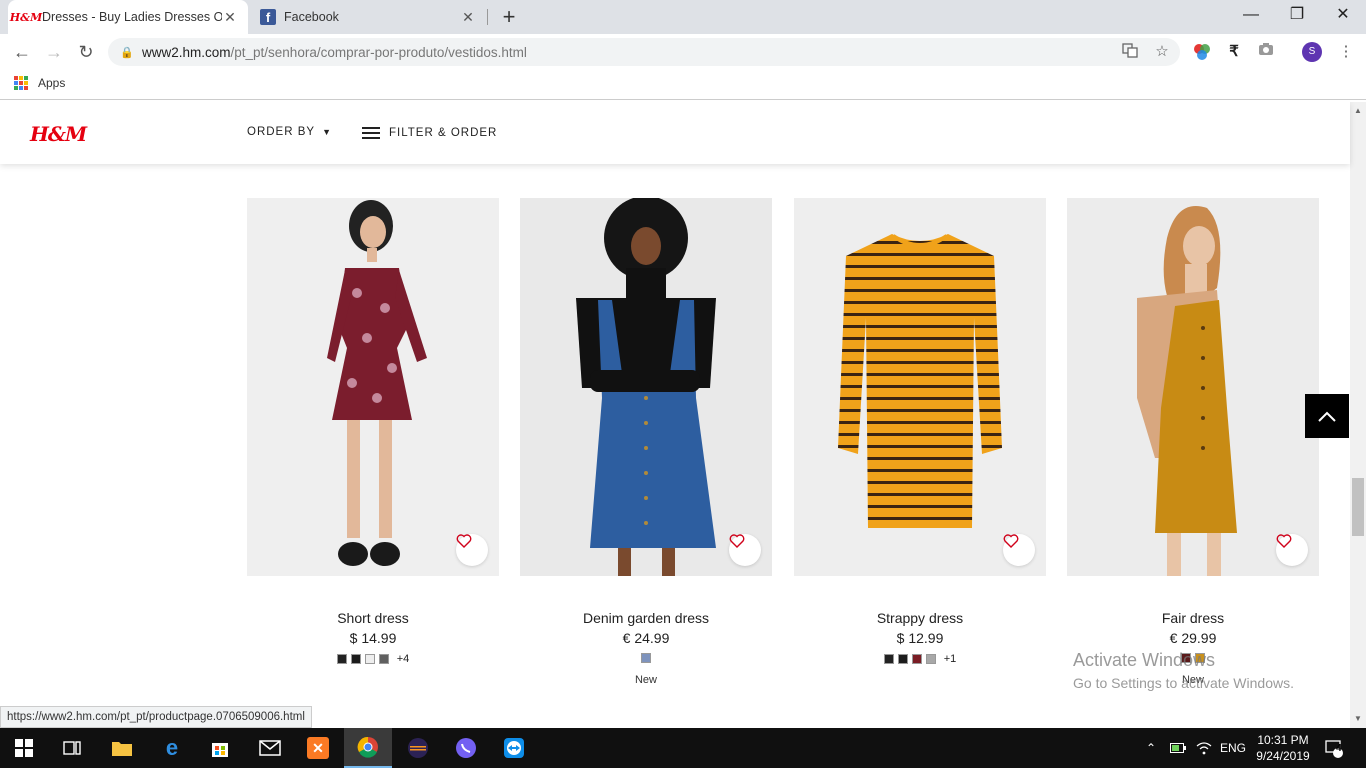  What do you see at coordinates (1266, 52) in the screenshot?
I see `camera-extension-icon` at bounding box center [1266, 52].